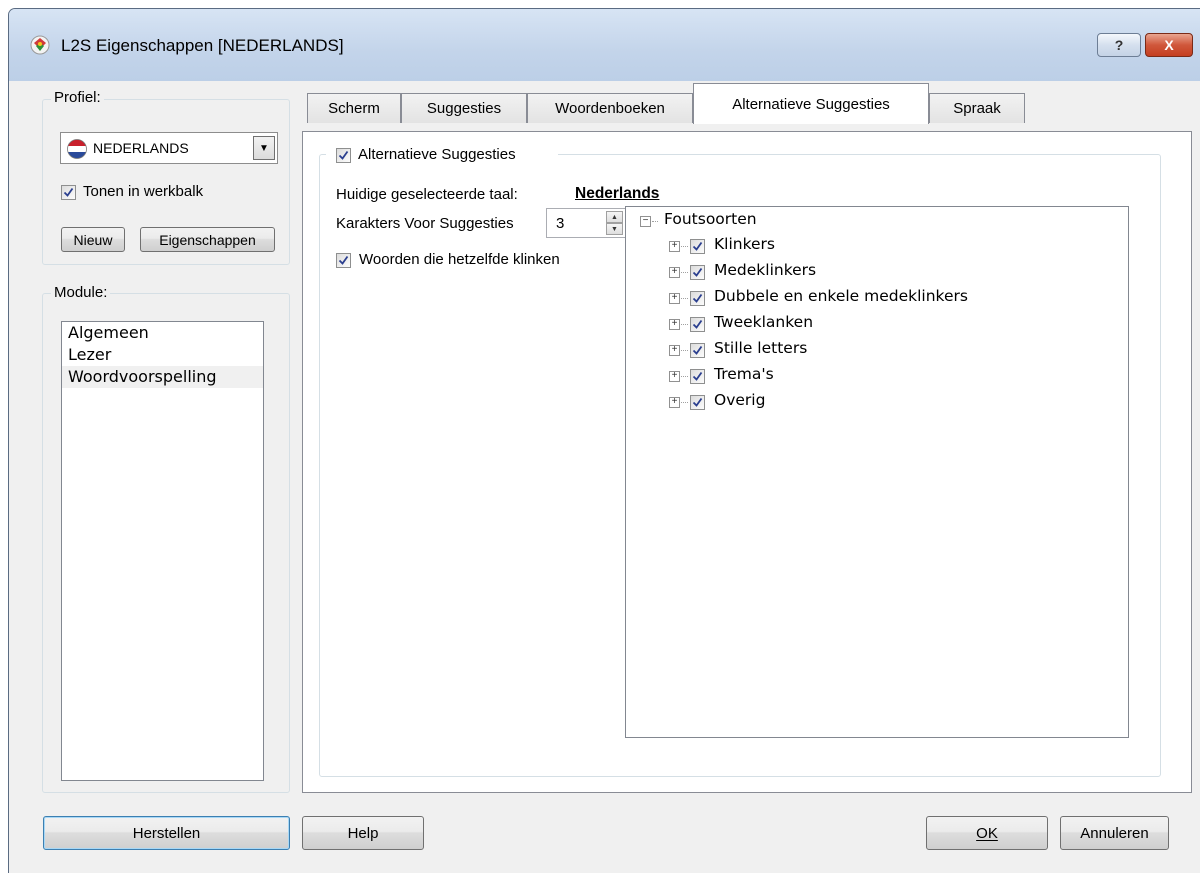 Image resolution: width=1200 pixels, height=873 pixels. I want to click on help-button: Help, so click(363, 833).